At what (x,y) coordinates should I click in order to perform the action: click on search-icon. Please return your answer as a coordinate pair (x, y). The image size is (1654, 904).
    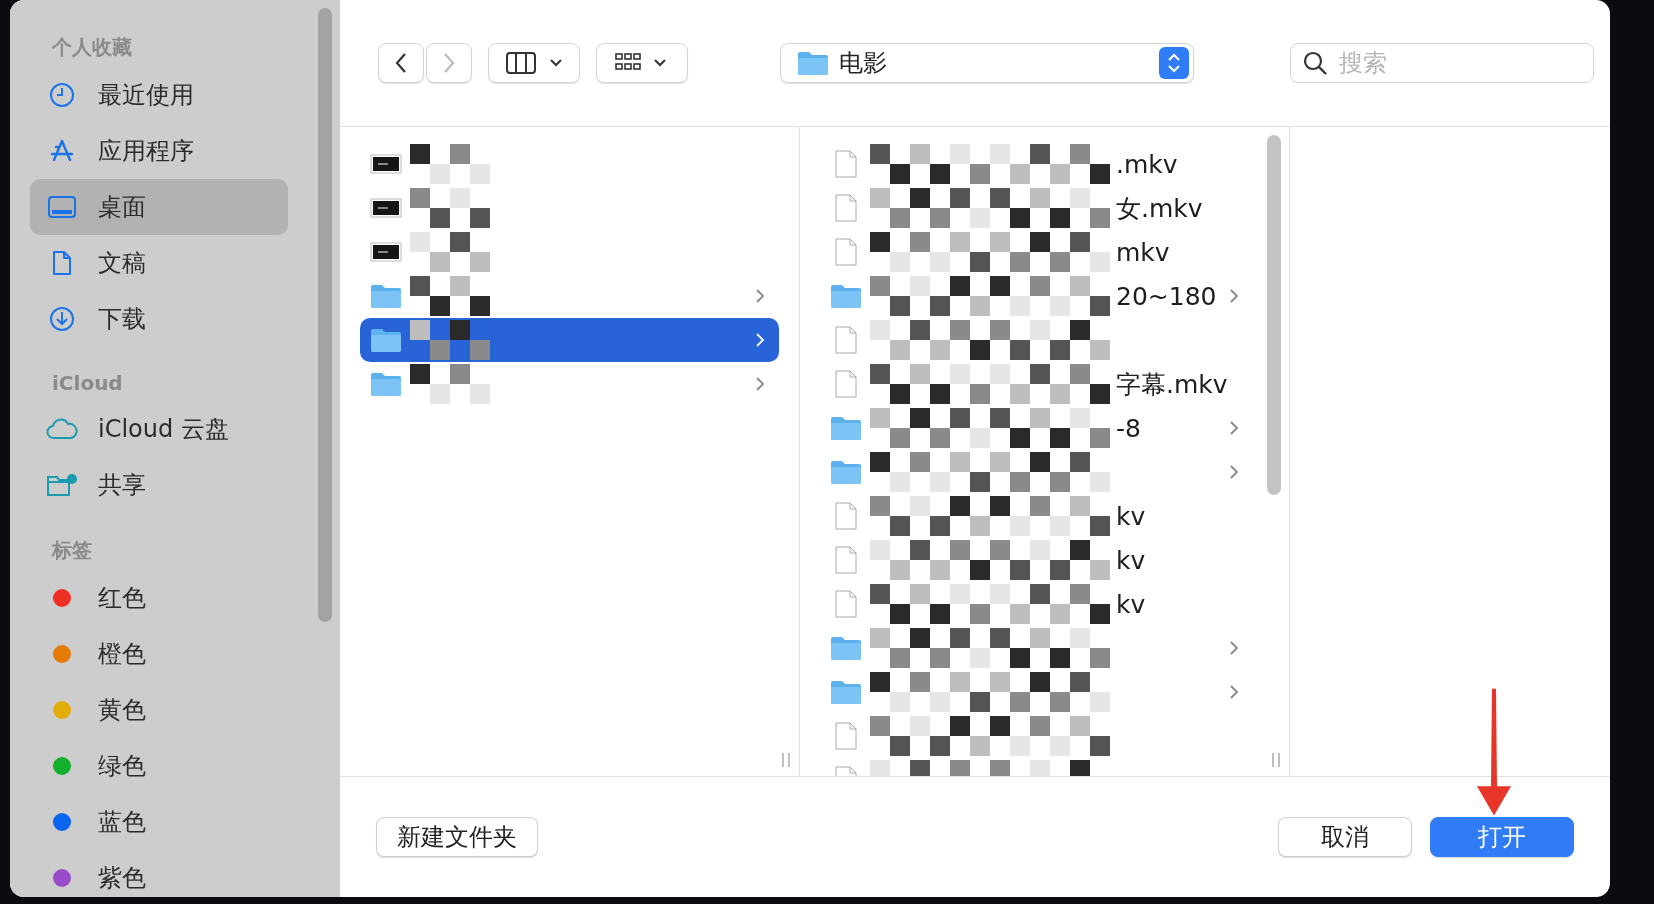
    Looking at the image, I should click on (1315, 63).